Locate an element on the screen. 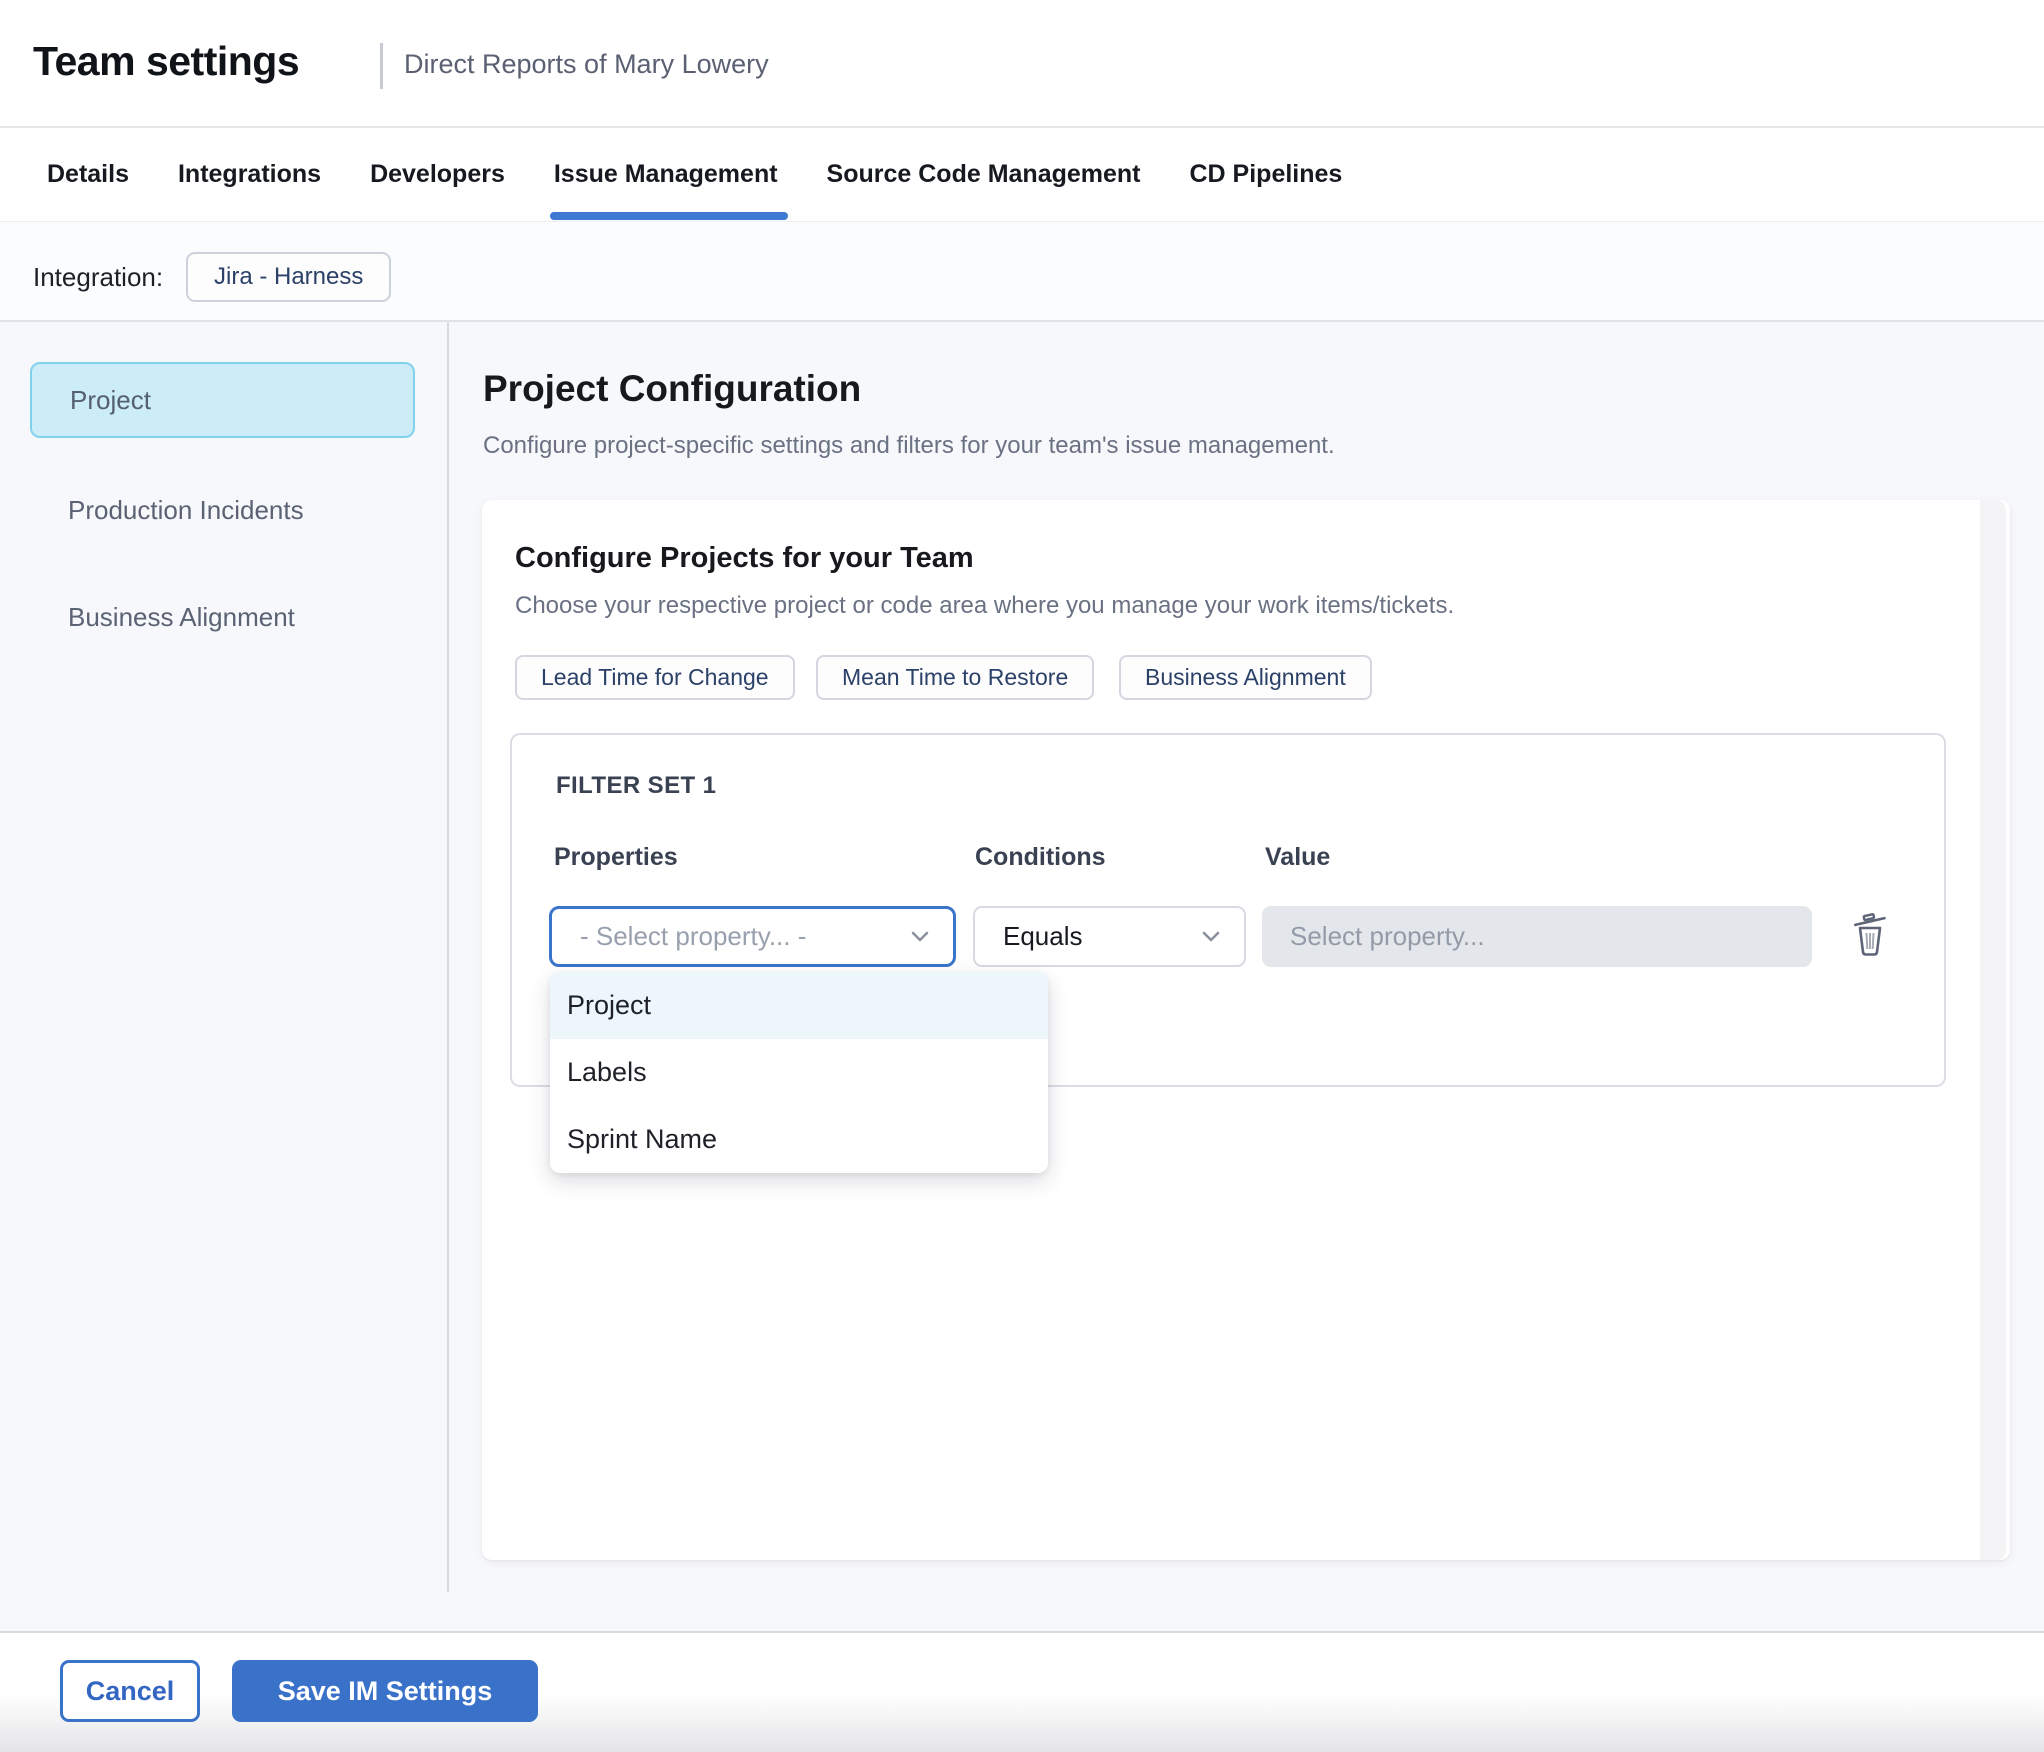  tab-issue-management: Issue Management is located at coordinates (668, 174).